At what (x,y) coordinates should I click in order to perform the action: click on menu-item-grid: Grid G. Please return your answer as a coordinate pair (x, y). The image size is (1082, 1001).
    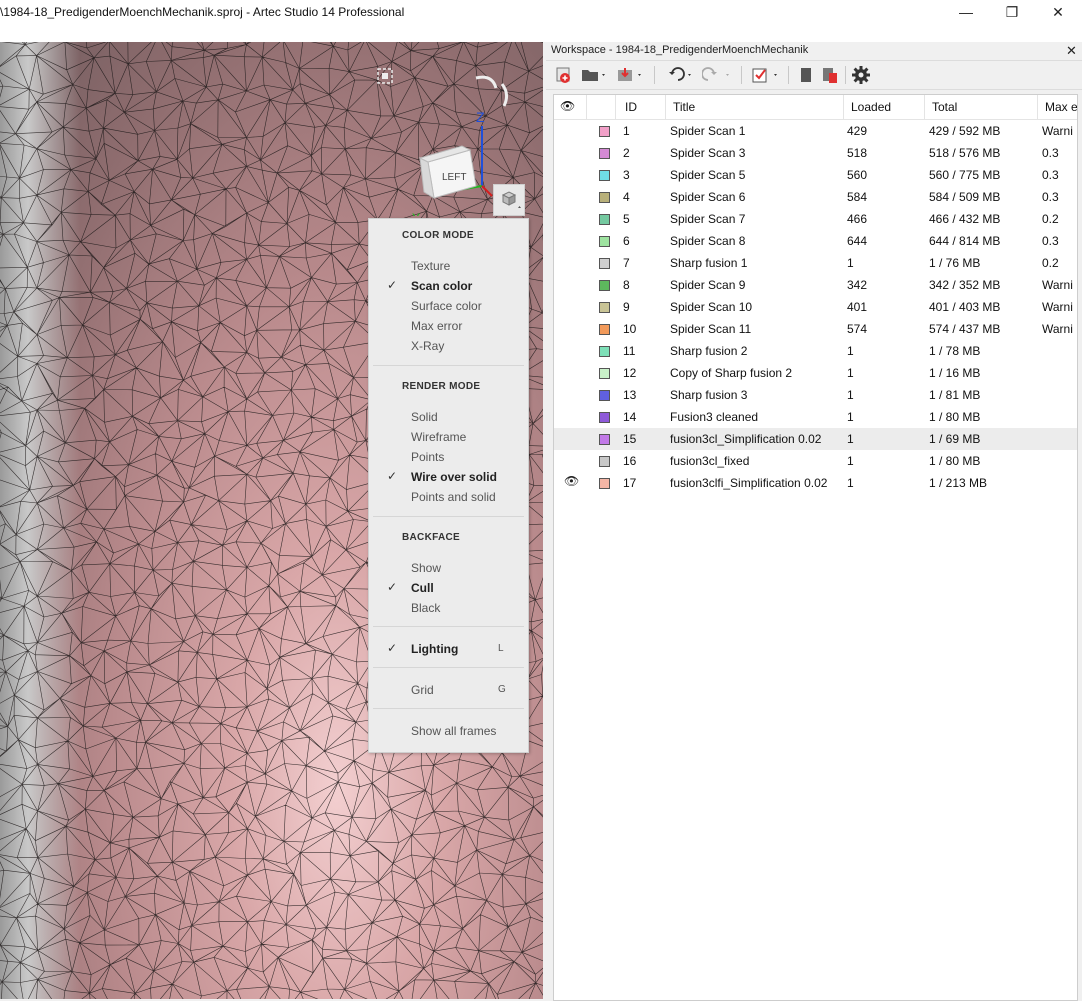
    Looking at the image, I should click on (448, 690).